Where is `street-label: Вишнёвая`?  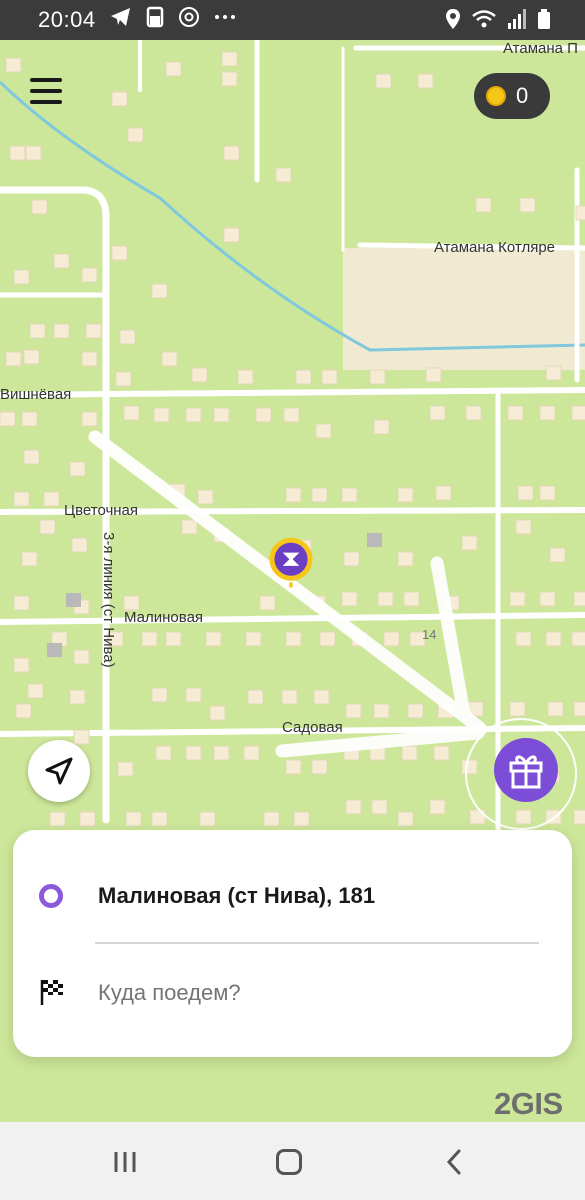 street-label: Вишнёвая is located at coordinates (36, 394).